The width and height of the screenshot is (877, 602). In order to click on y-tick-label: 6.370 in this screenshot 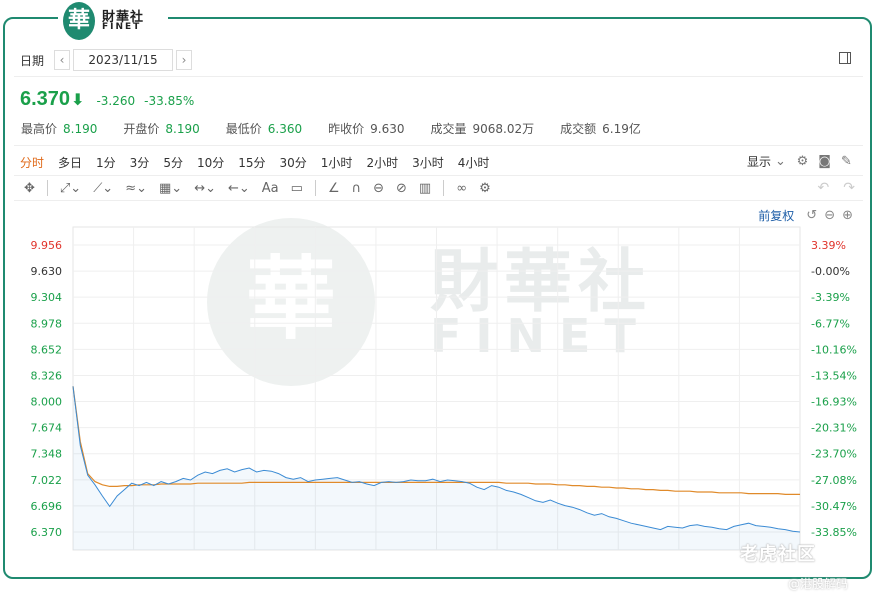, I will do `click(47, 532)`.